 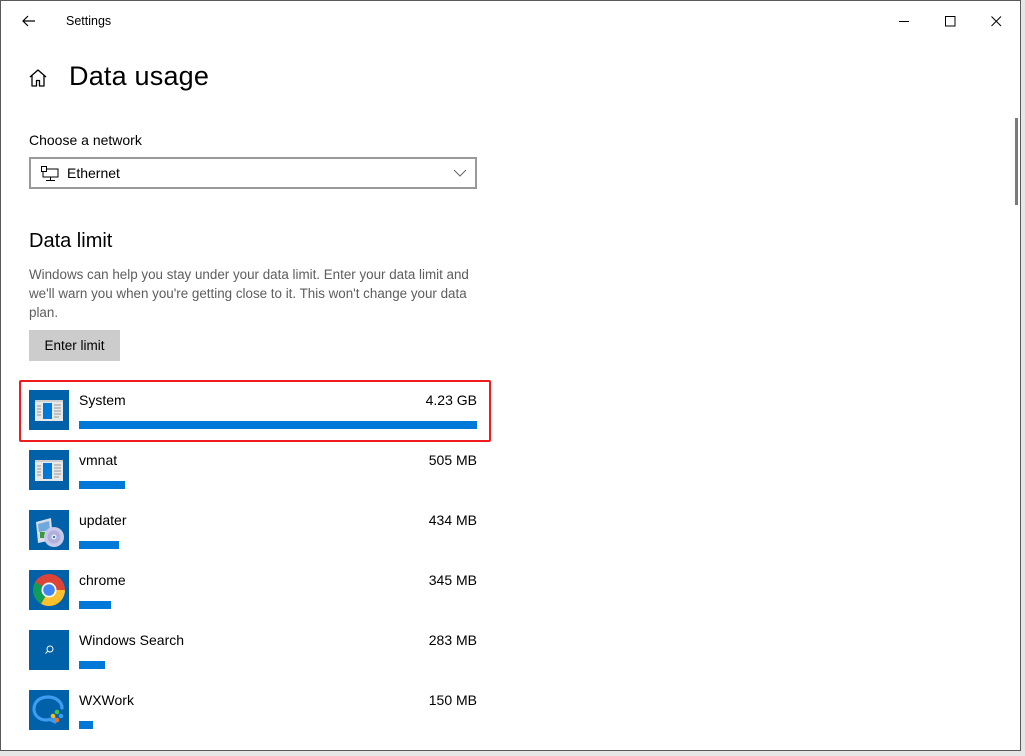 I want to click on app-usage: 434 MB, so click(x=452, y=520).